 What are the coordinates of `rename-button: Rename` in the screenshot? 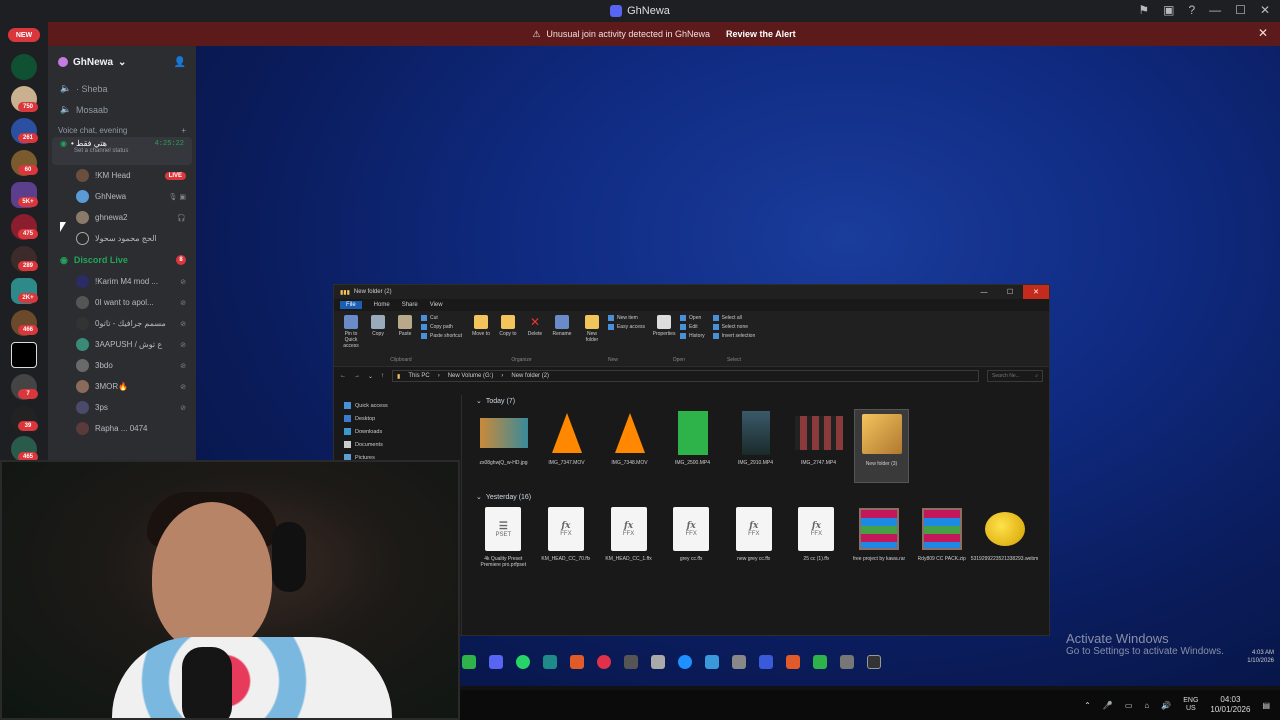 It's located at (562, 326).